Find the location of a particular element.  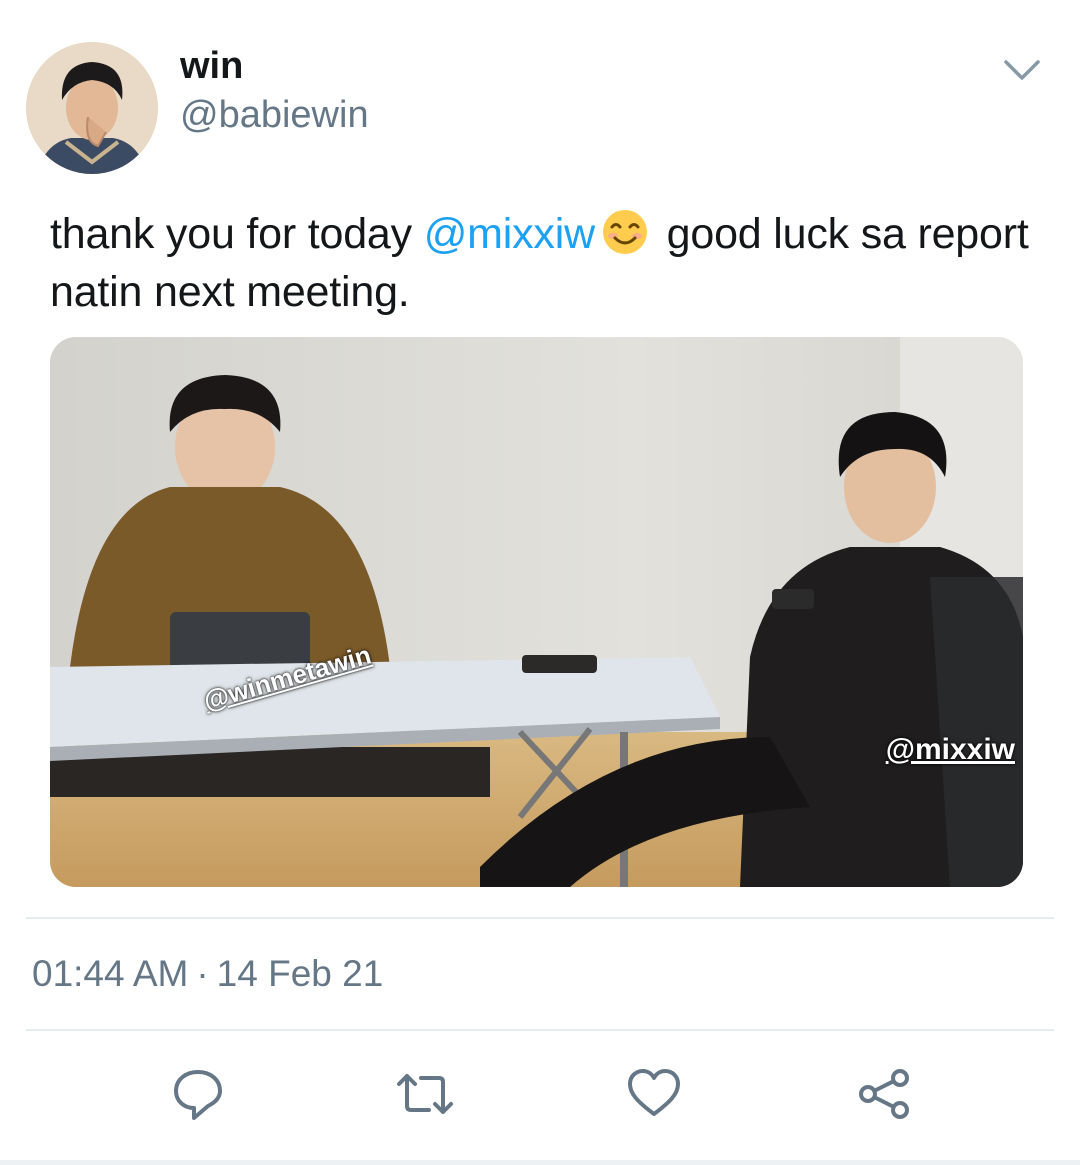

tweet-time: 01:44 AM is located at coordinates (110, 973).